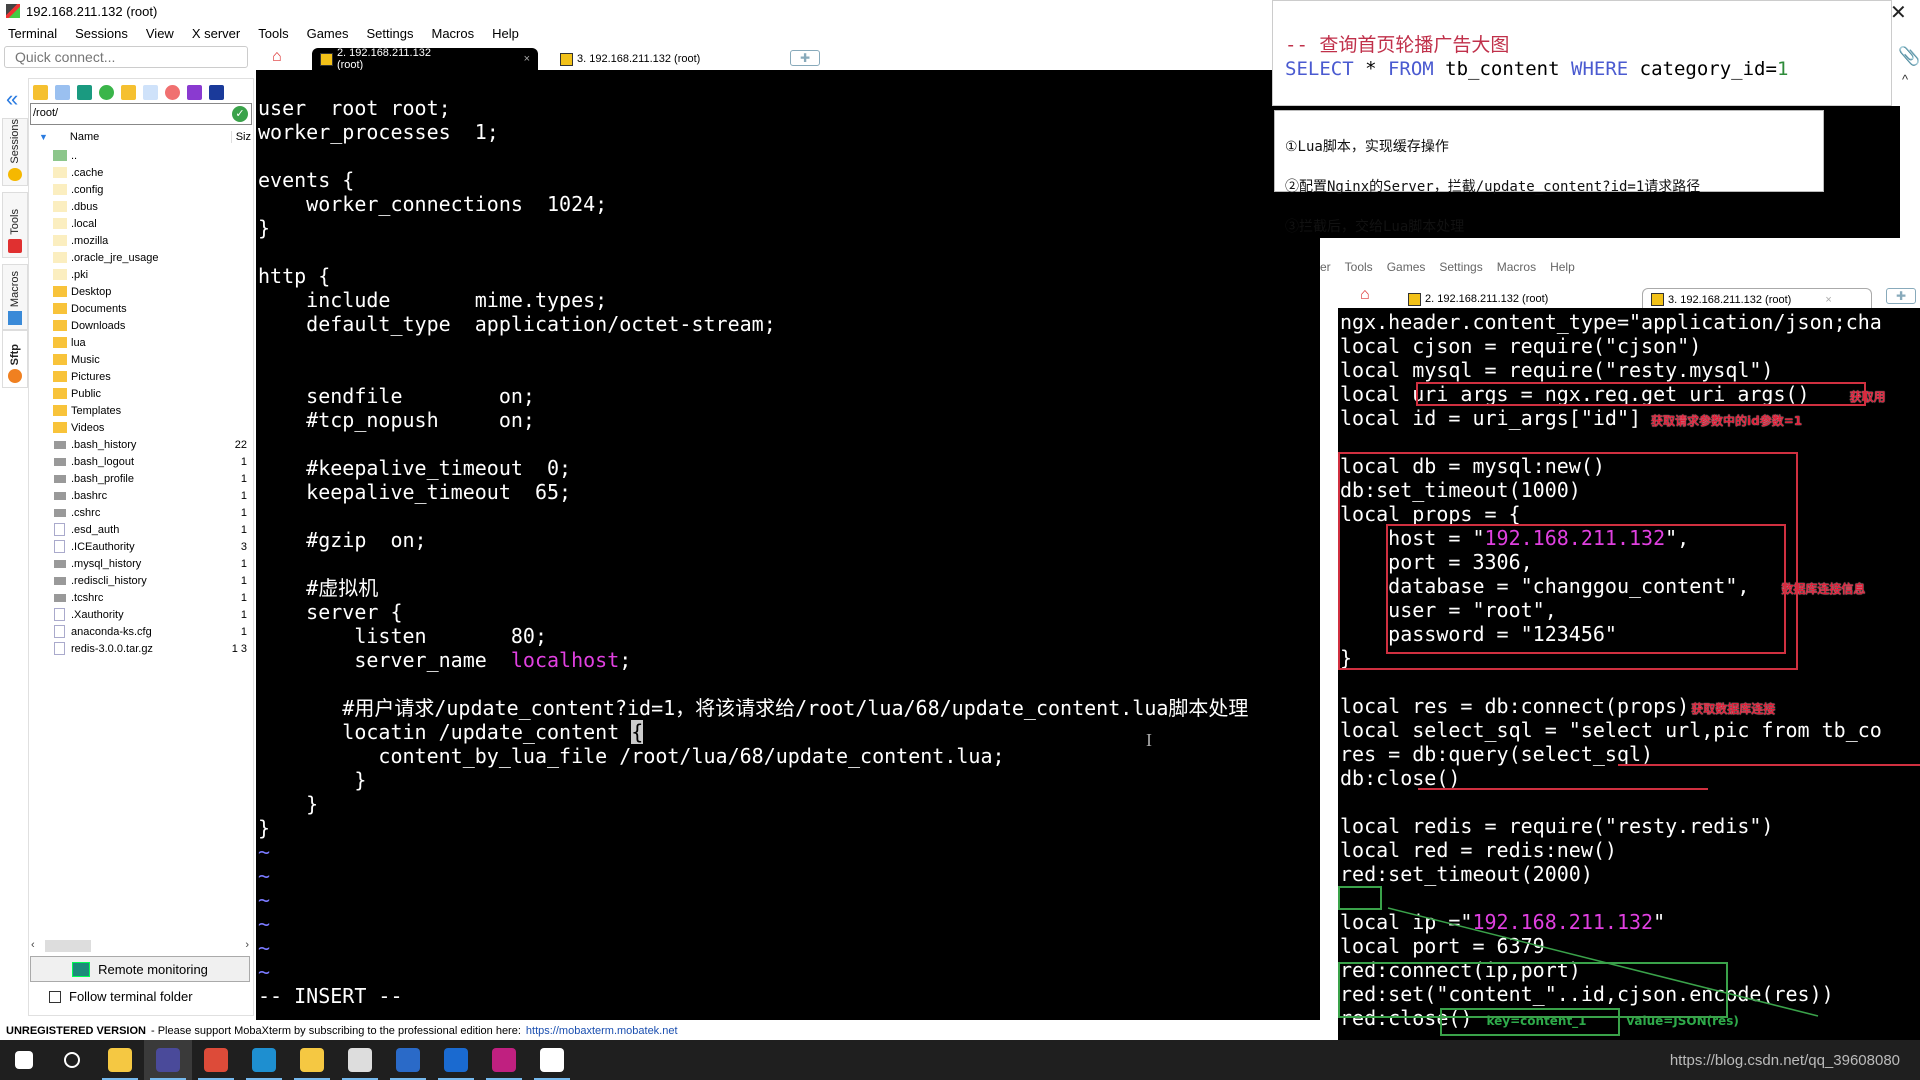 The height and width of the screenshot is (1080, 1920). What do you see at coordinates (62, 92) in the screenshot?
I see `download-icon` at bounding box center [62, 92].